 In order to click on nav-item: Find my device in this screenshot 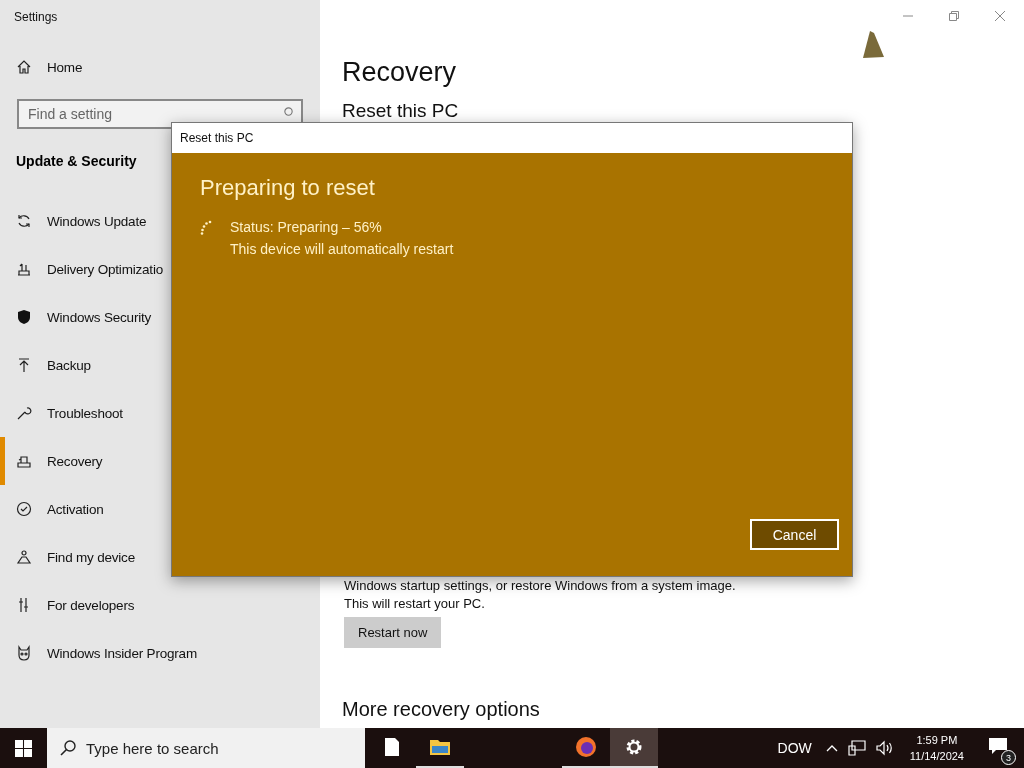, I will do `click(160, 557)`.